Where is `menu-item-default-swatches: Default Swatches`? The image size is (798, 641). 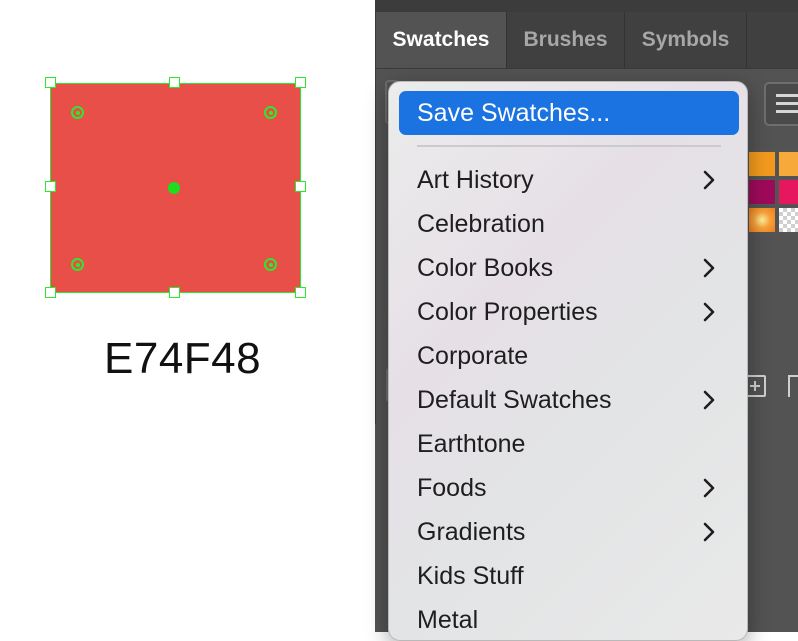
menu-item-default-swatches: Default Swatches is located at coordinates (569, 400).